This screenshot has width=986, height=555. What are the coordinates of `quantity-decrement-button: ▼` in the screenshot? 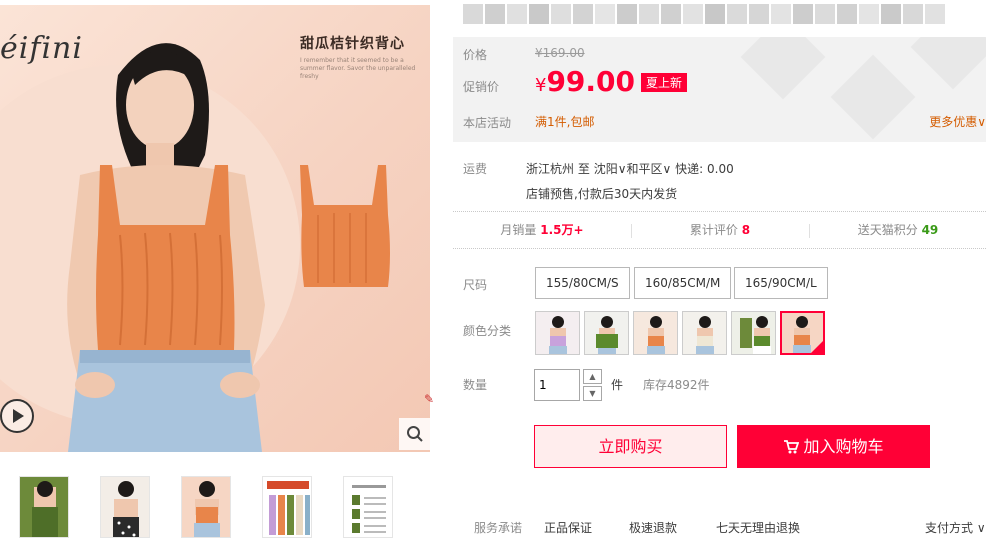 It's located at (592, 393).